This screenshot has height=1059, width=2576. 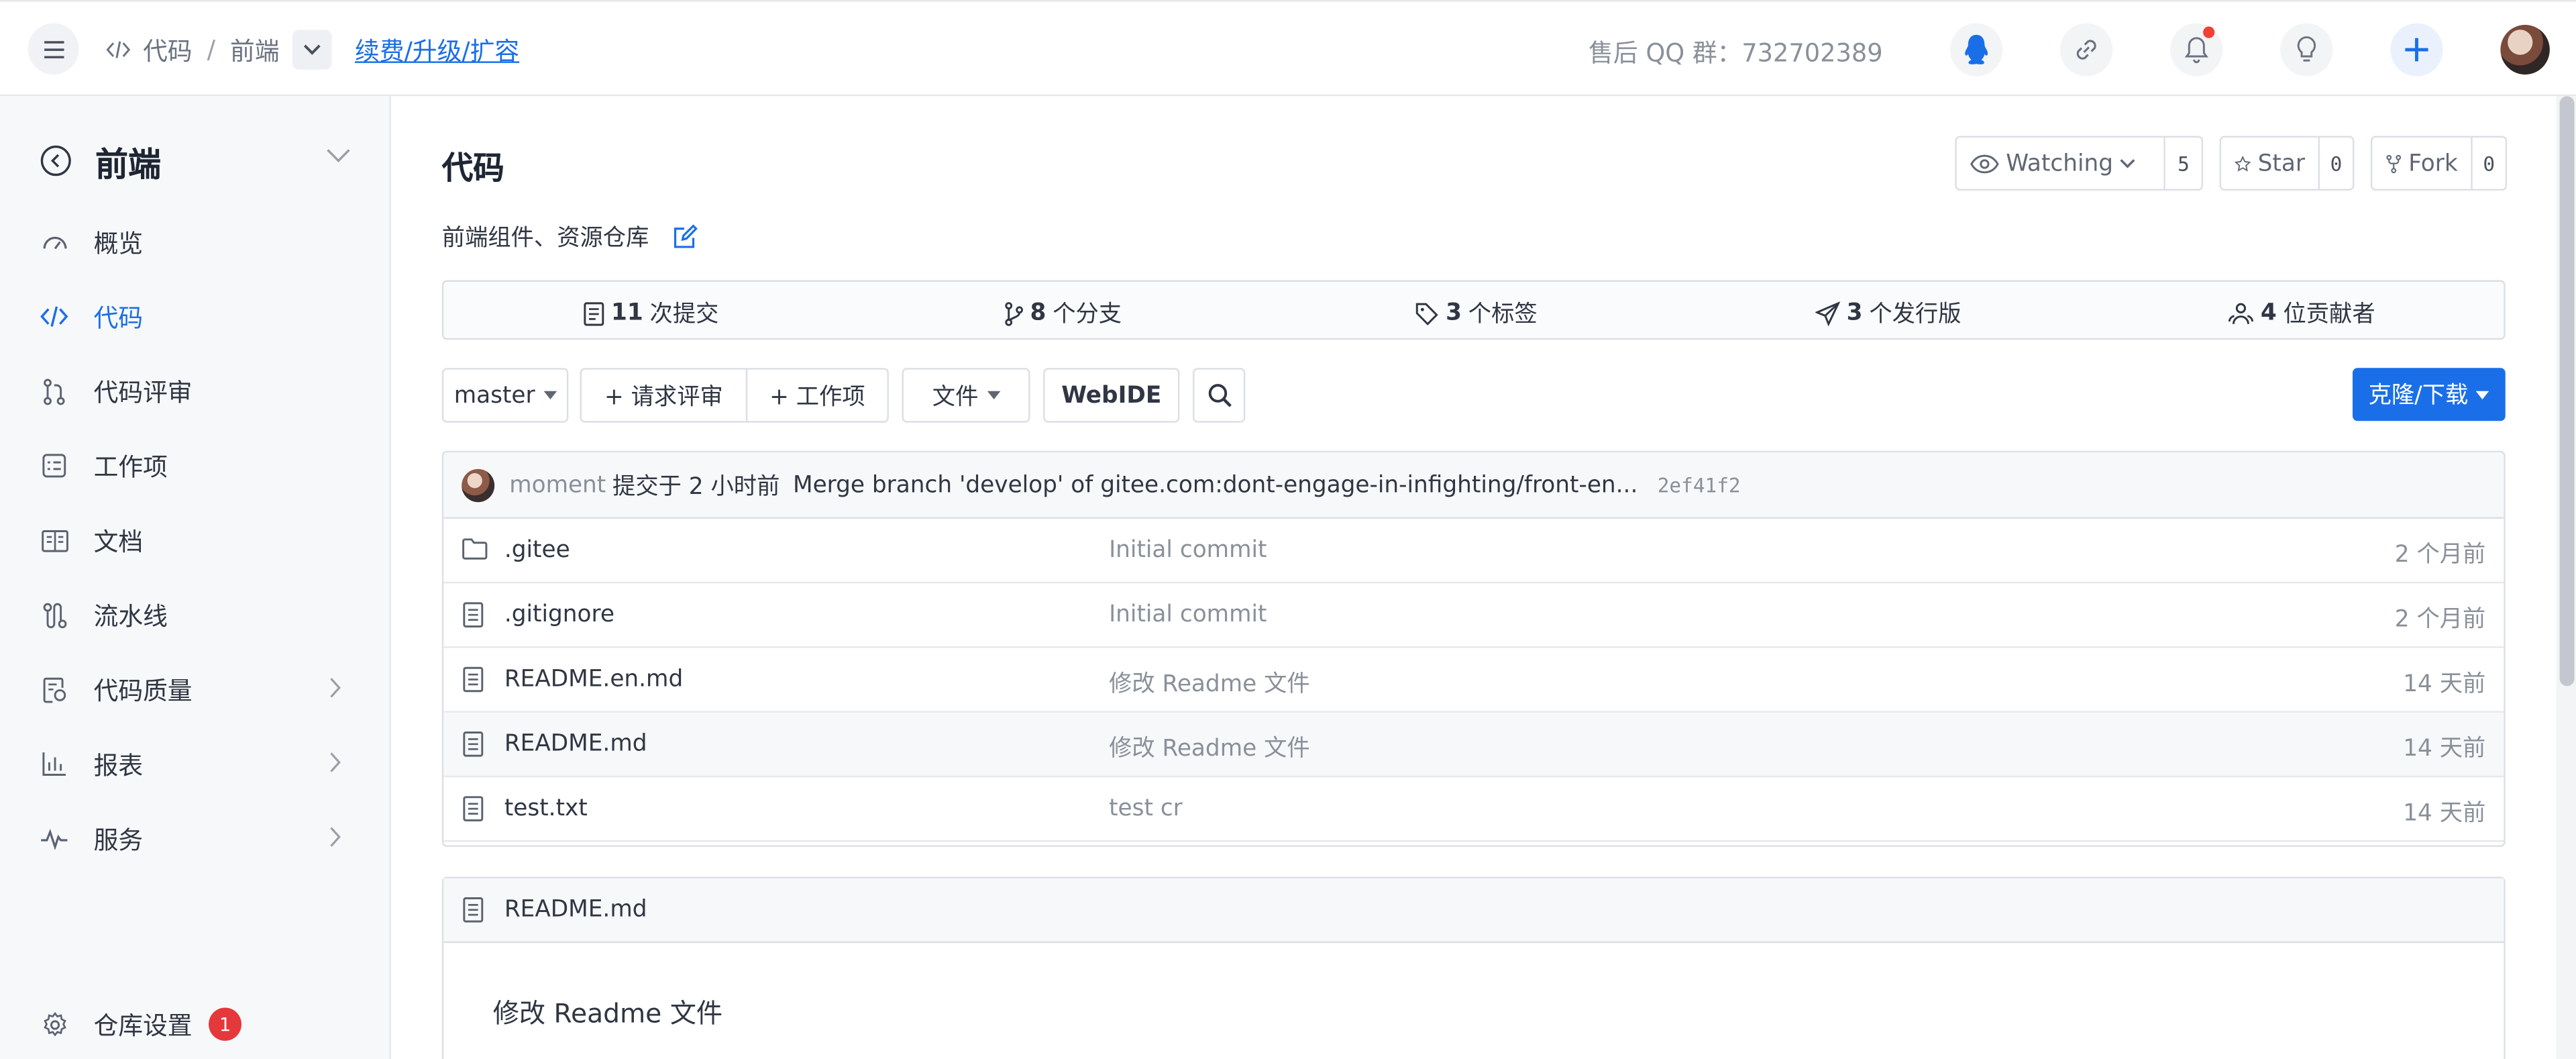 I want to click on hamburger-icon, so click(x=53, y=49).